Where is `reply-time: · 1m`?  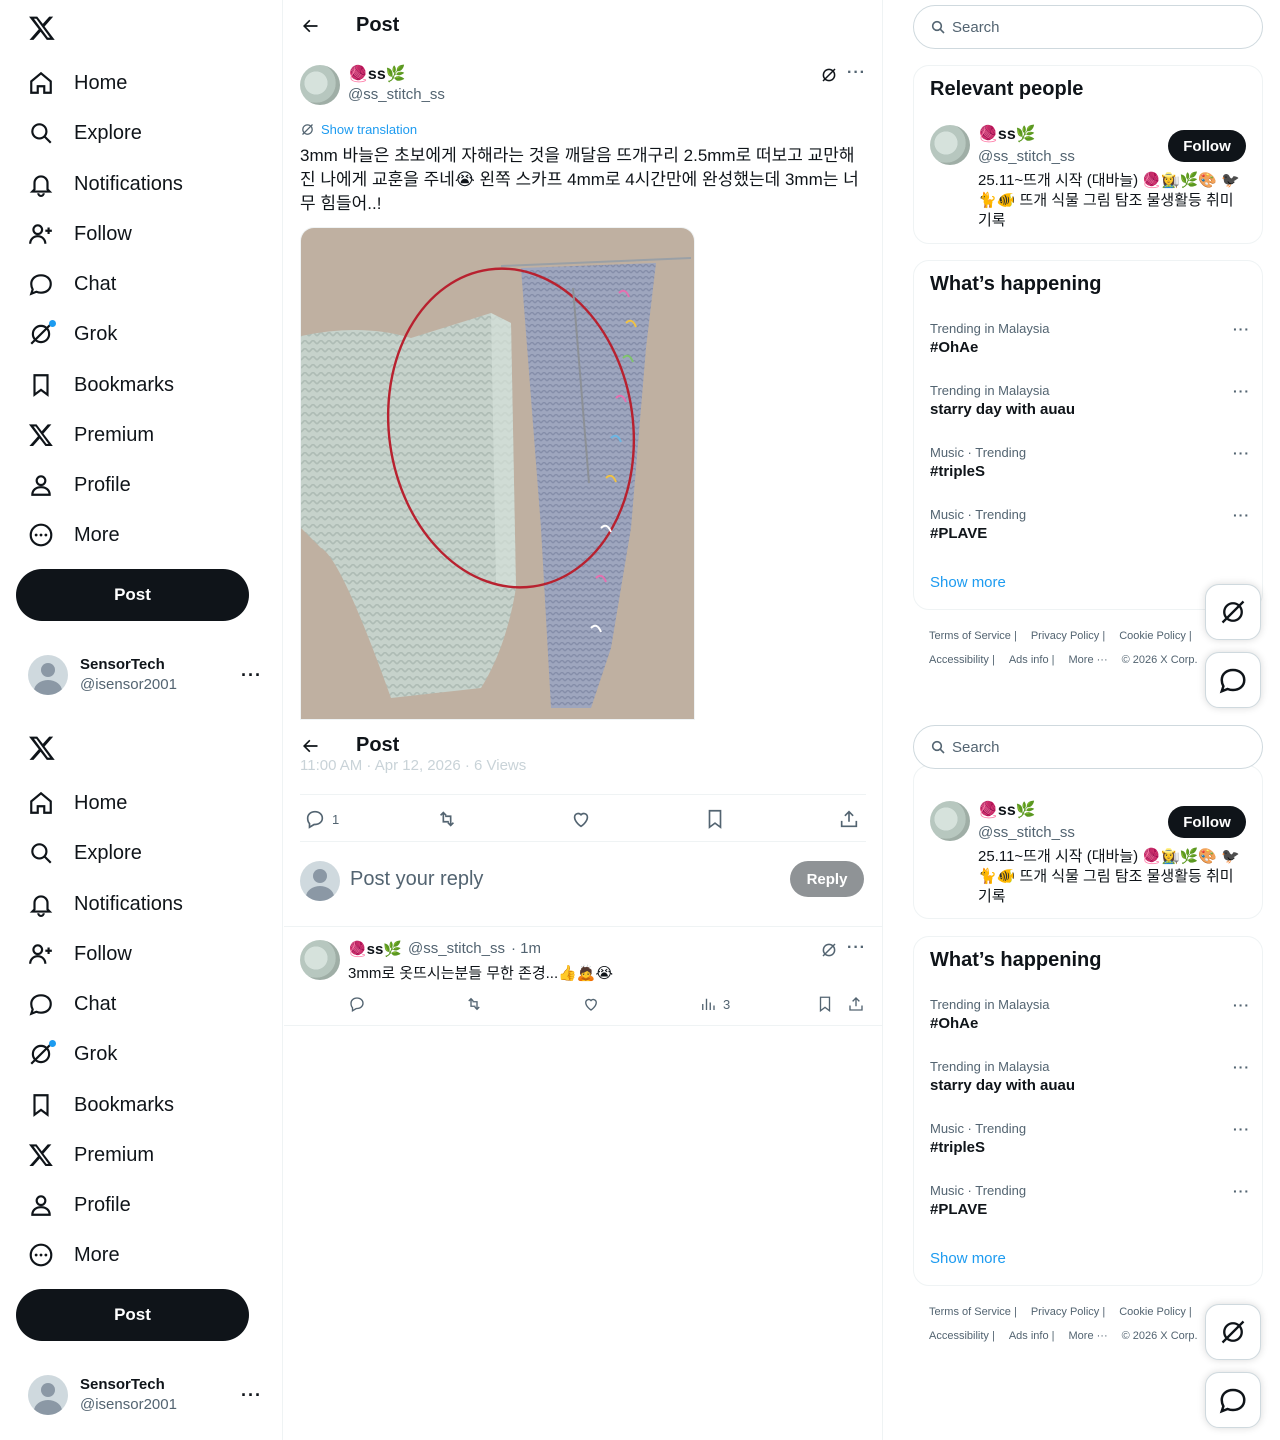
reply-time: · 1m is located at coordinates (526, 949).